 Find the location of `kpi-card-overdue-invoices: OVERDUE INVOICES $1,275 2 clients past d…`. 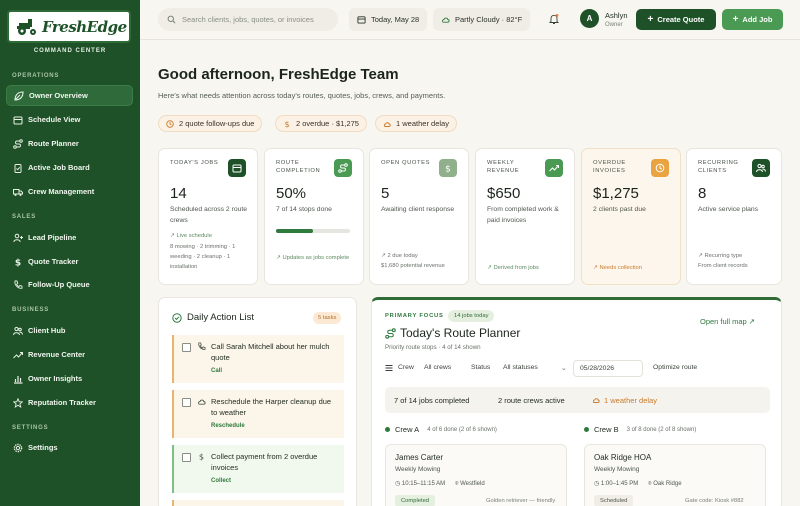

kpi-card-overdue-invoices: OVERDUE INVOICES $1,275 2 clients past d… is located at coordinates (631, 216).